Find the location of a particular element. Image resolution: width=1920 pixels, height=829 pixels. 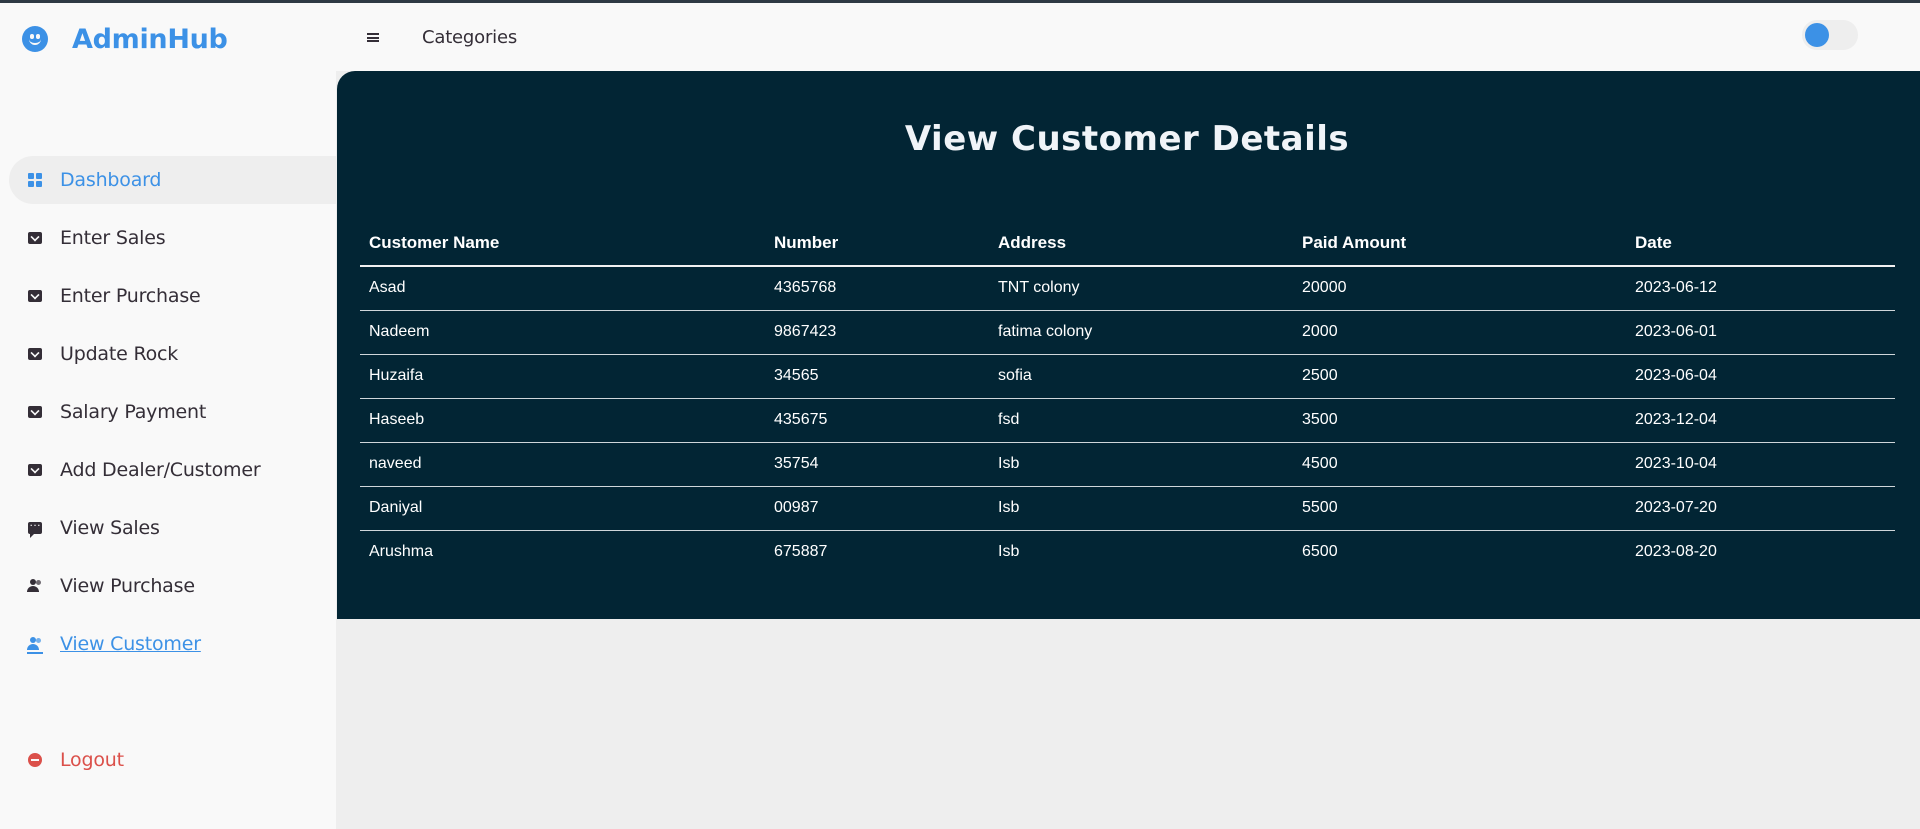

table-row: Arushma 675887 Isb 6500 2023-08-20 is located at coordinates (1127, 552).